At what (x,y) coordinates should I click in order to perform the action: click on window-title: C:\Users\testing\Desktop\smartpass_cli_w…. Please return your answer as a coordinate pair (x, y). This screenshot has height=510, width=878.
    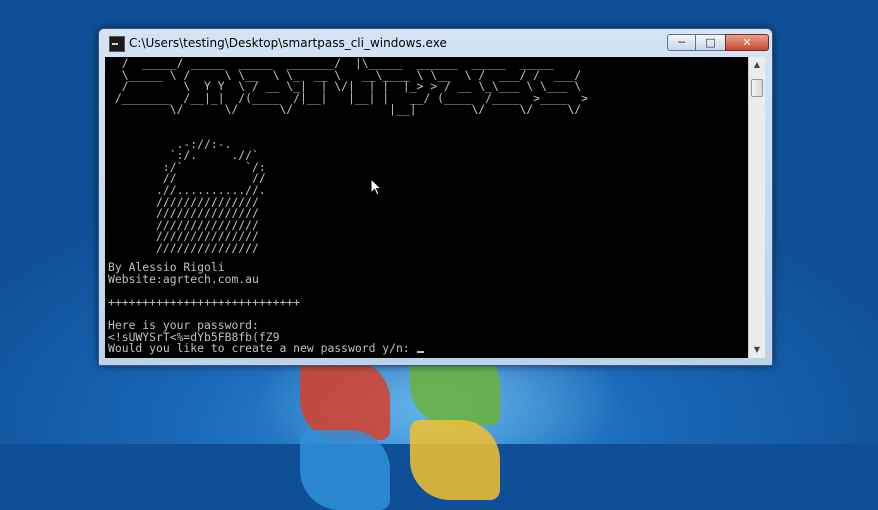
    Looking at the image, I should click on (288, 43).